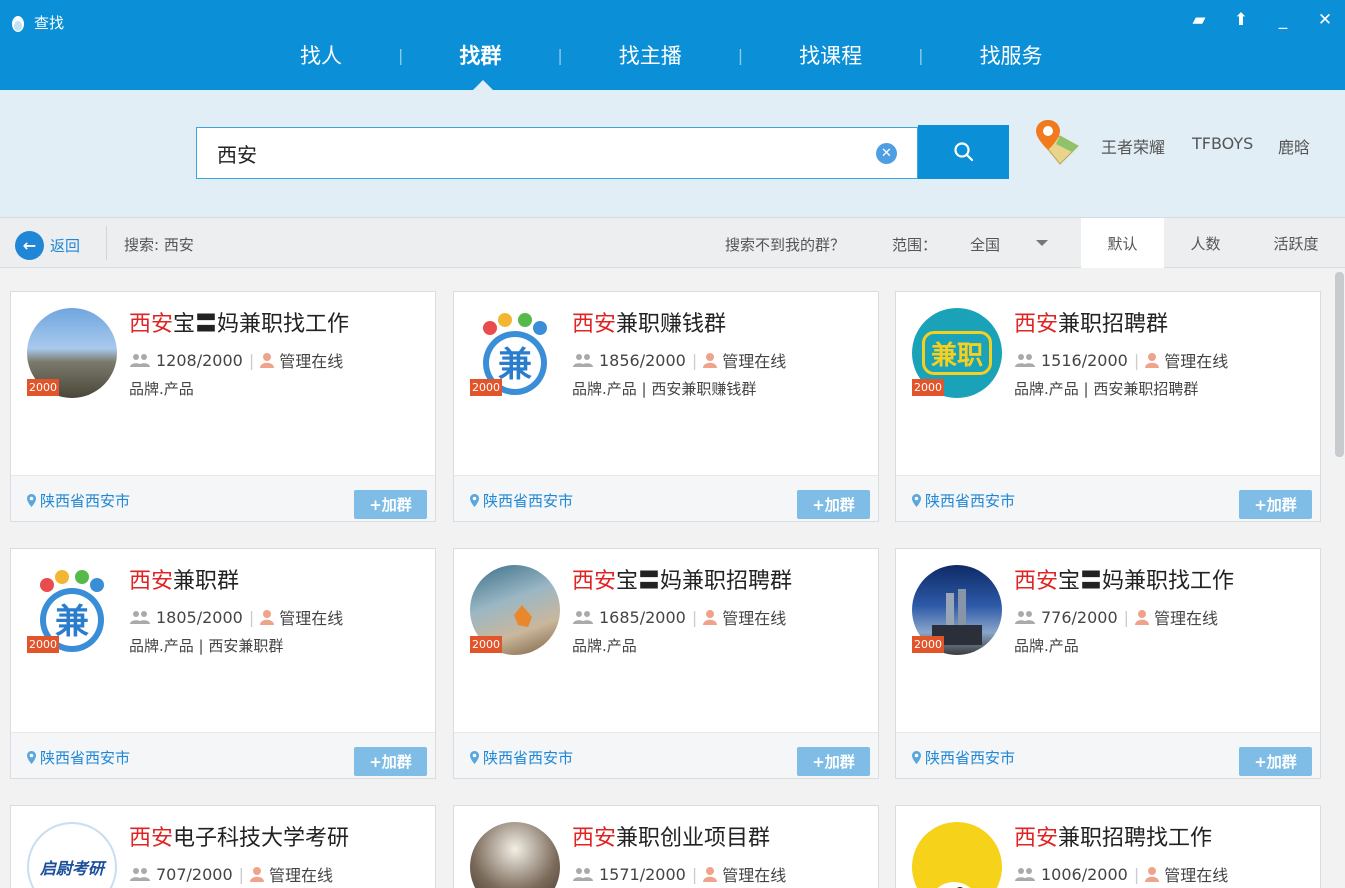 Image resolution: width=1345 pixels, height=888 pixels. Describe the element at coordinates (1205, 243) in the screenshot. I see `sort-members: 人数` at that location.